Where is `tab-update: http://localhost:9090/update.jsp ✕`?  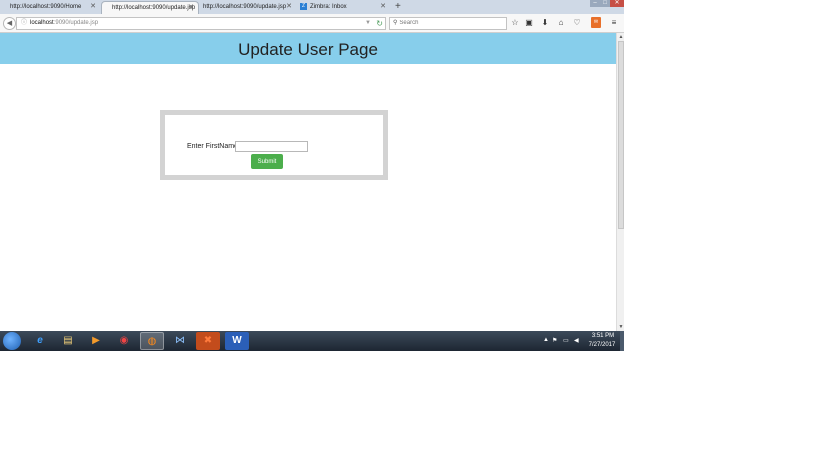
tab-update: http://localhost:9090/update.jsp ✕ is located at coordinates (248, 7).